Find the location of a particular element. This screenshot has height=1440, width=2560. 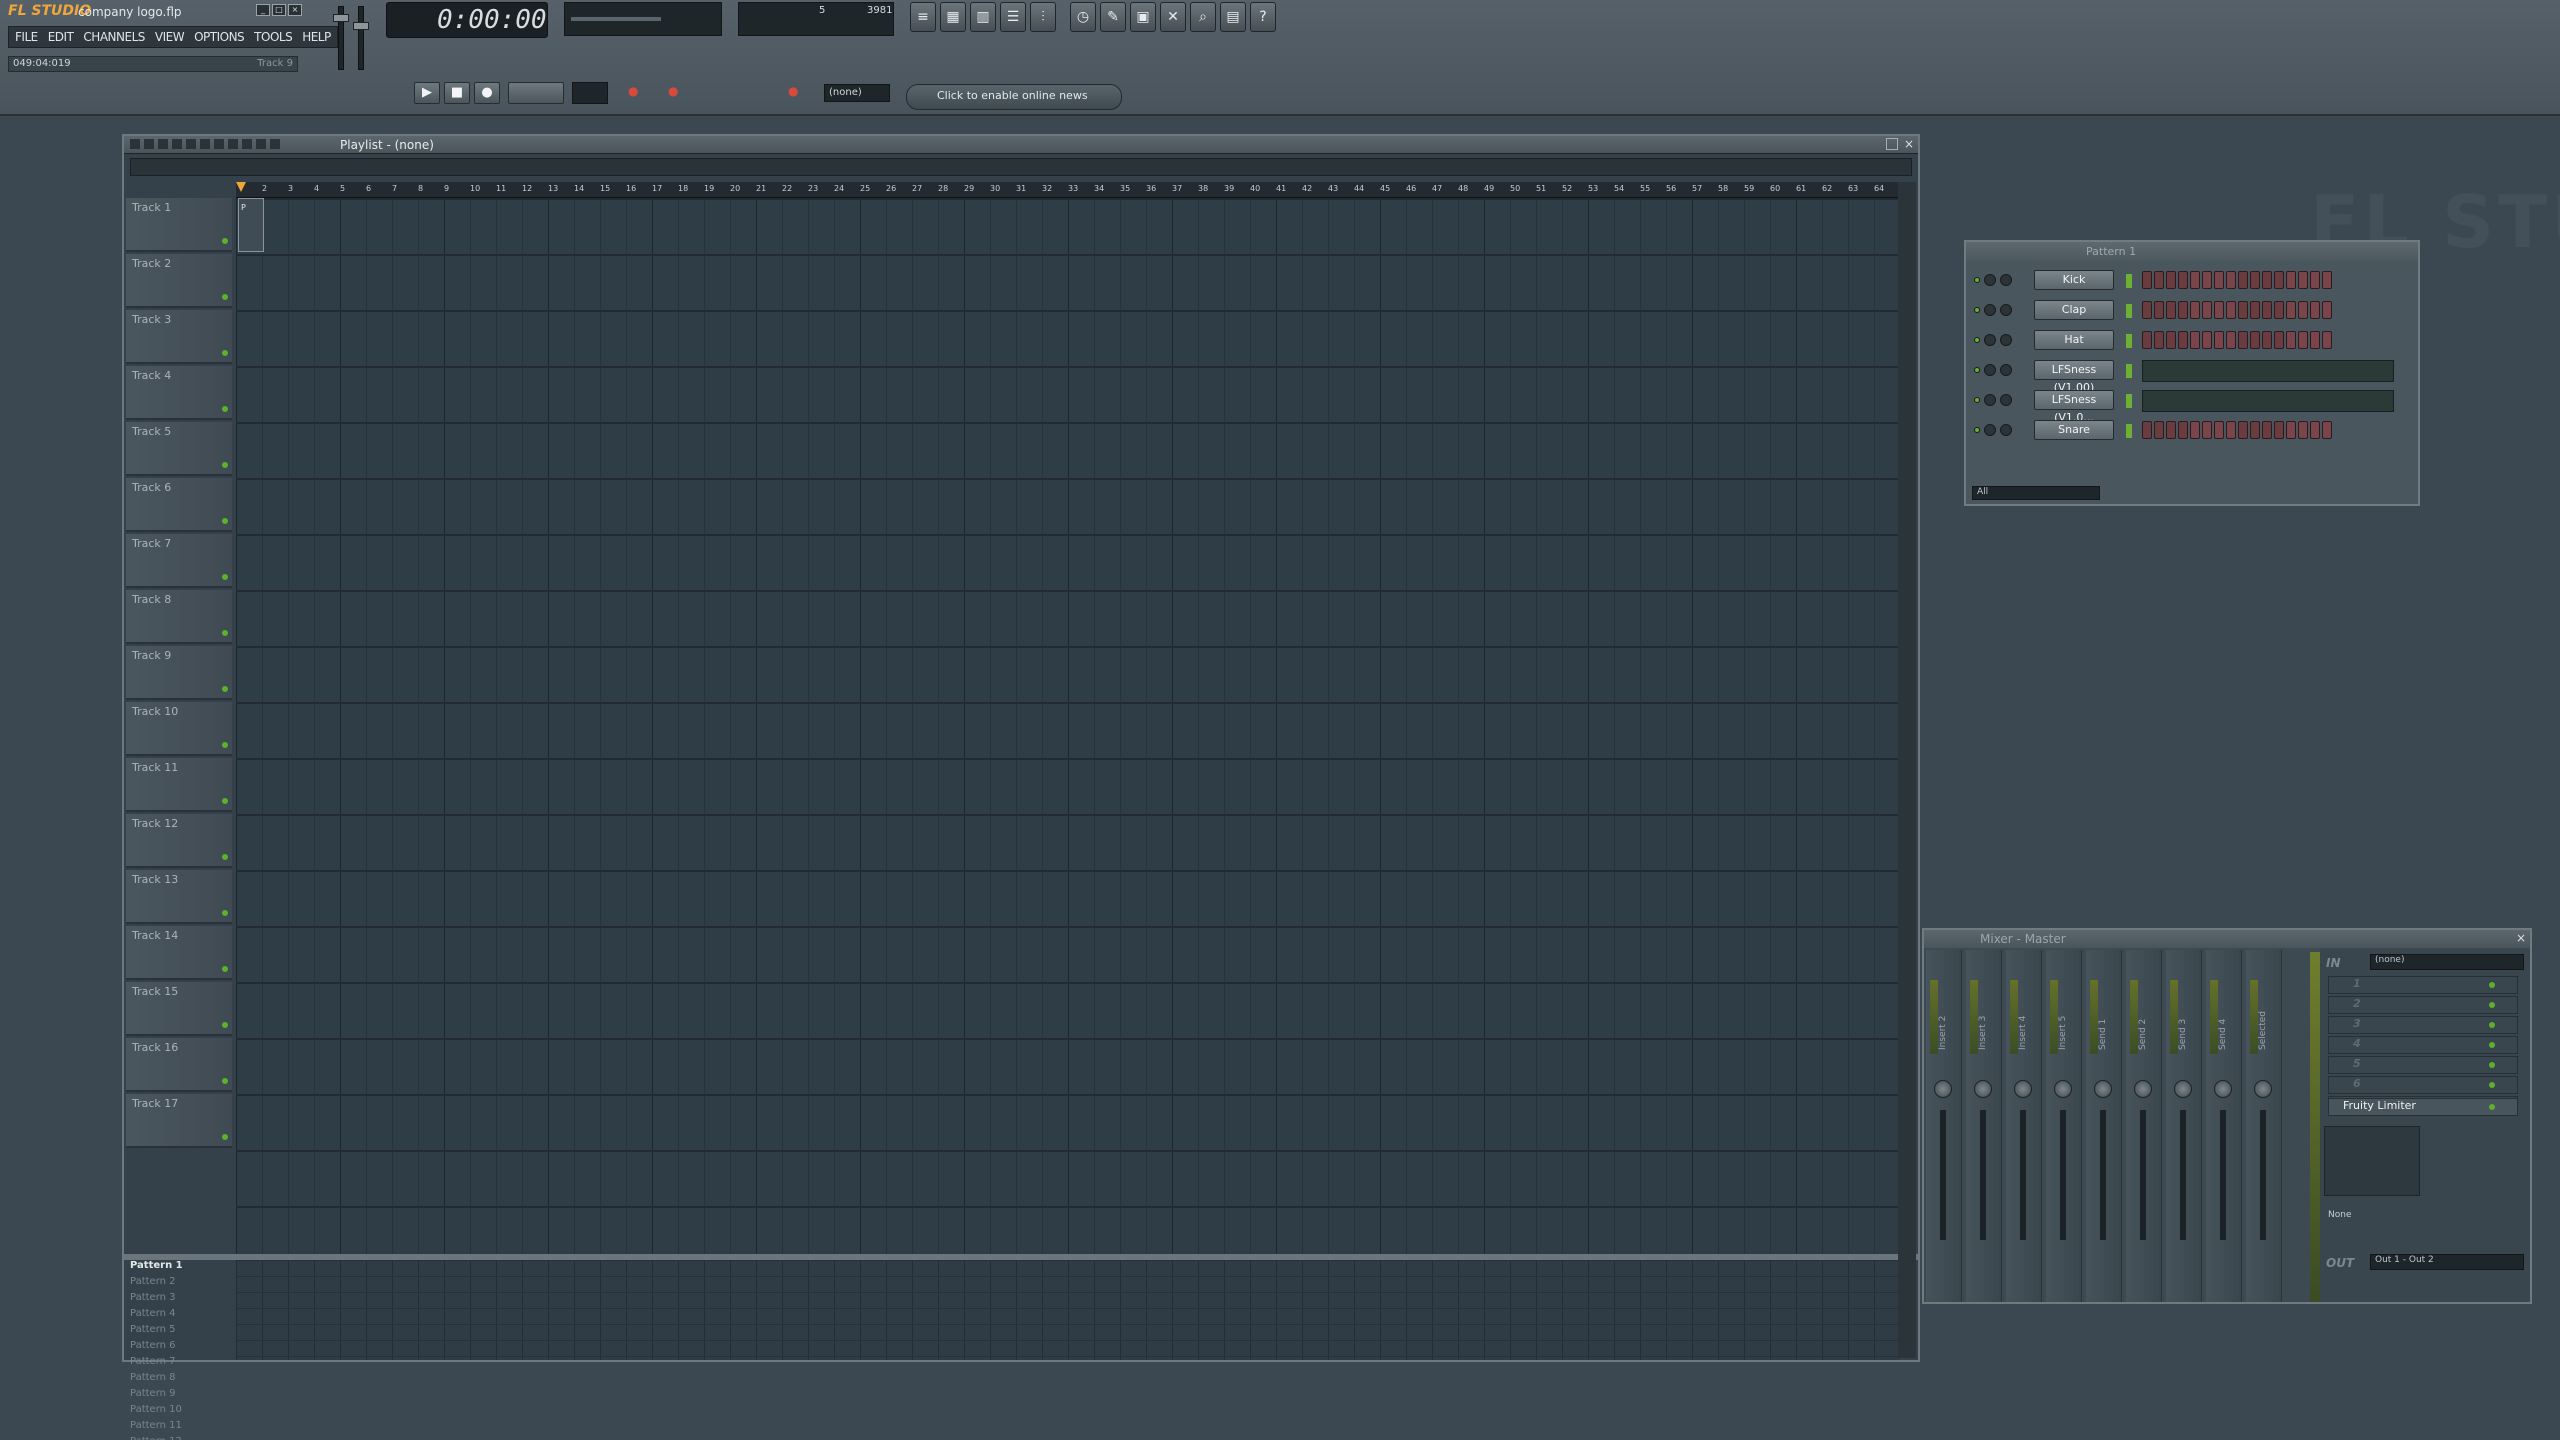

playlist-window-icon: ≡ is located at coordinates (923, 17).